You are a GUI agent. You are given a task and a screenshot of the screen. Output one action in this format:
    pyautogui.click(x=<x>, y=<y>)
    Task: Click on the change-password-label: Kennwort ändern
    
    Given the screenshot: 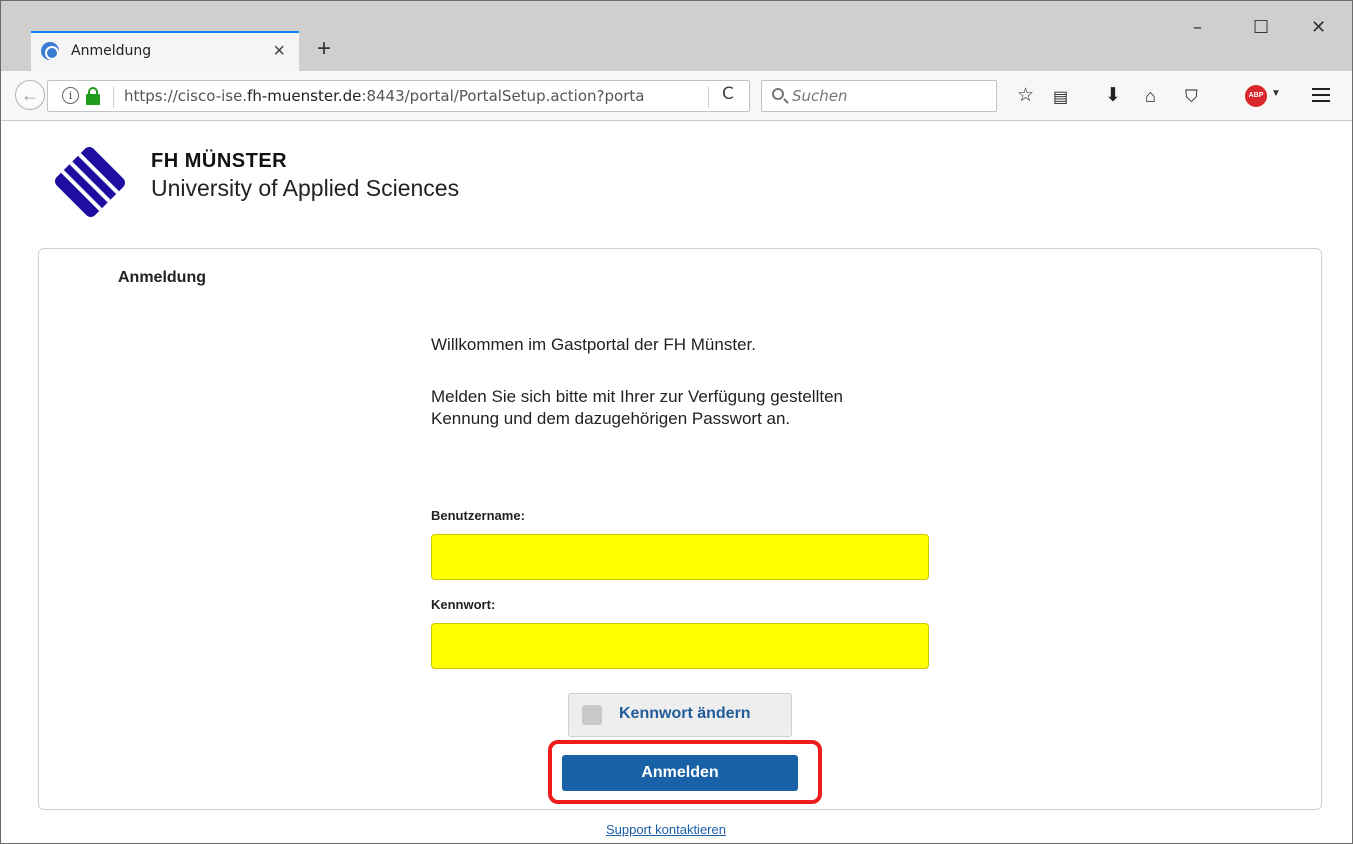 What is the action you would take?
    pyautogui.click(x=685, y=713)
    